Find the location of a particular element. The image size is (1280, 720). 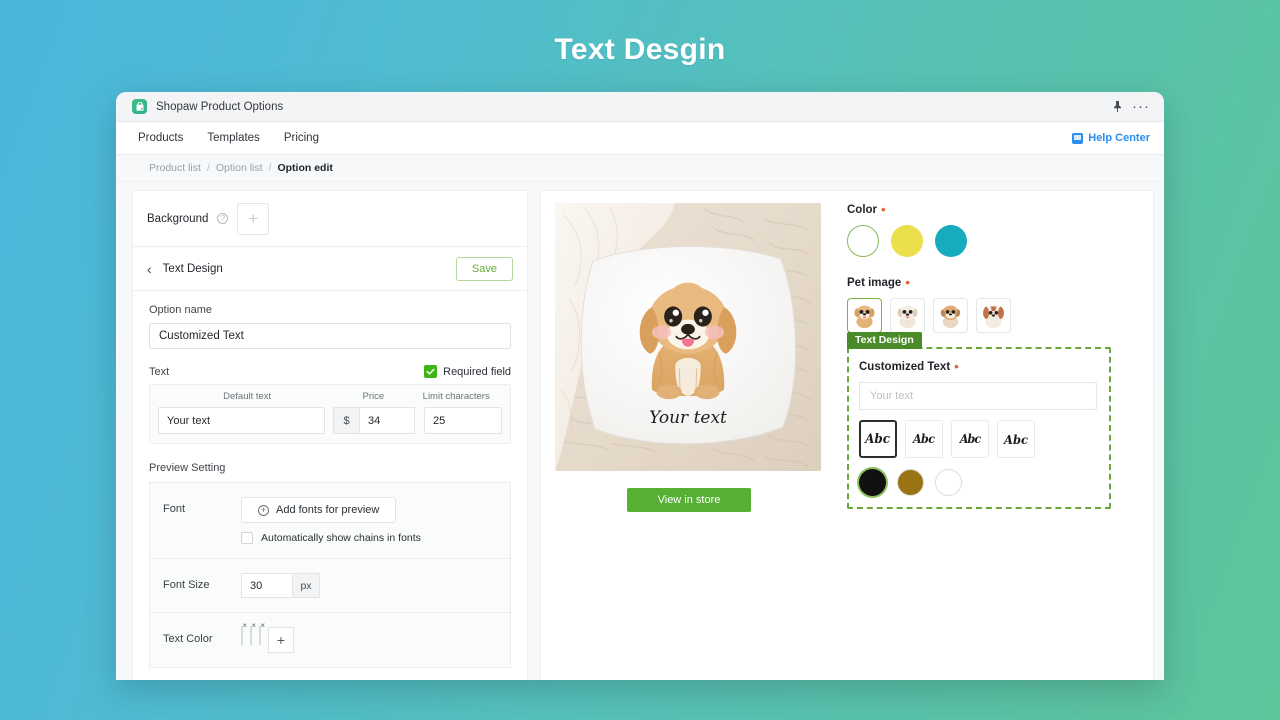

column-header-default-text: Default text is located at coordinates (247, 396).